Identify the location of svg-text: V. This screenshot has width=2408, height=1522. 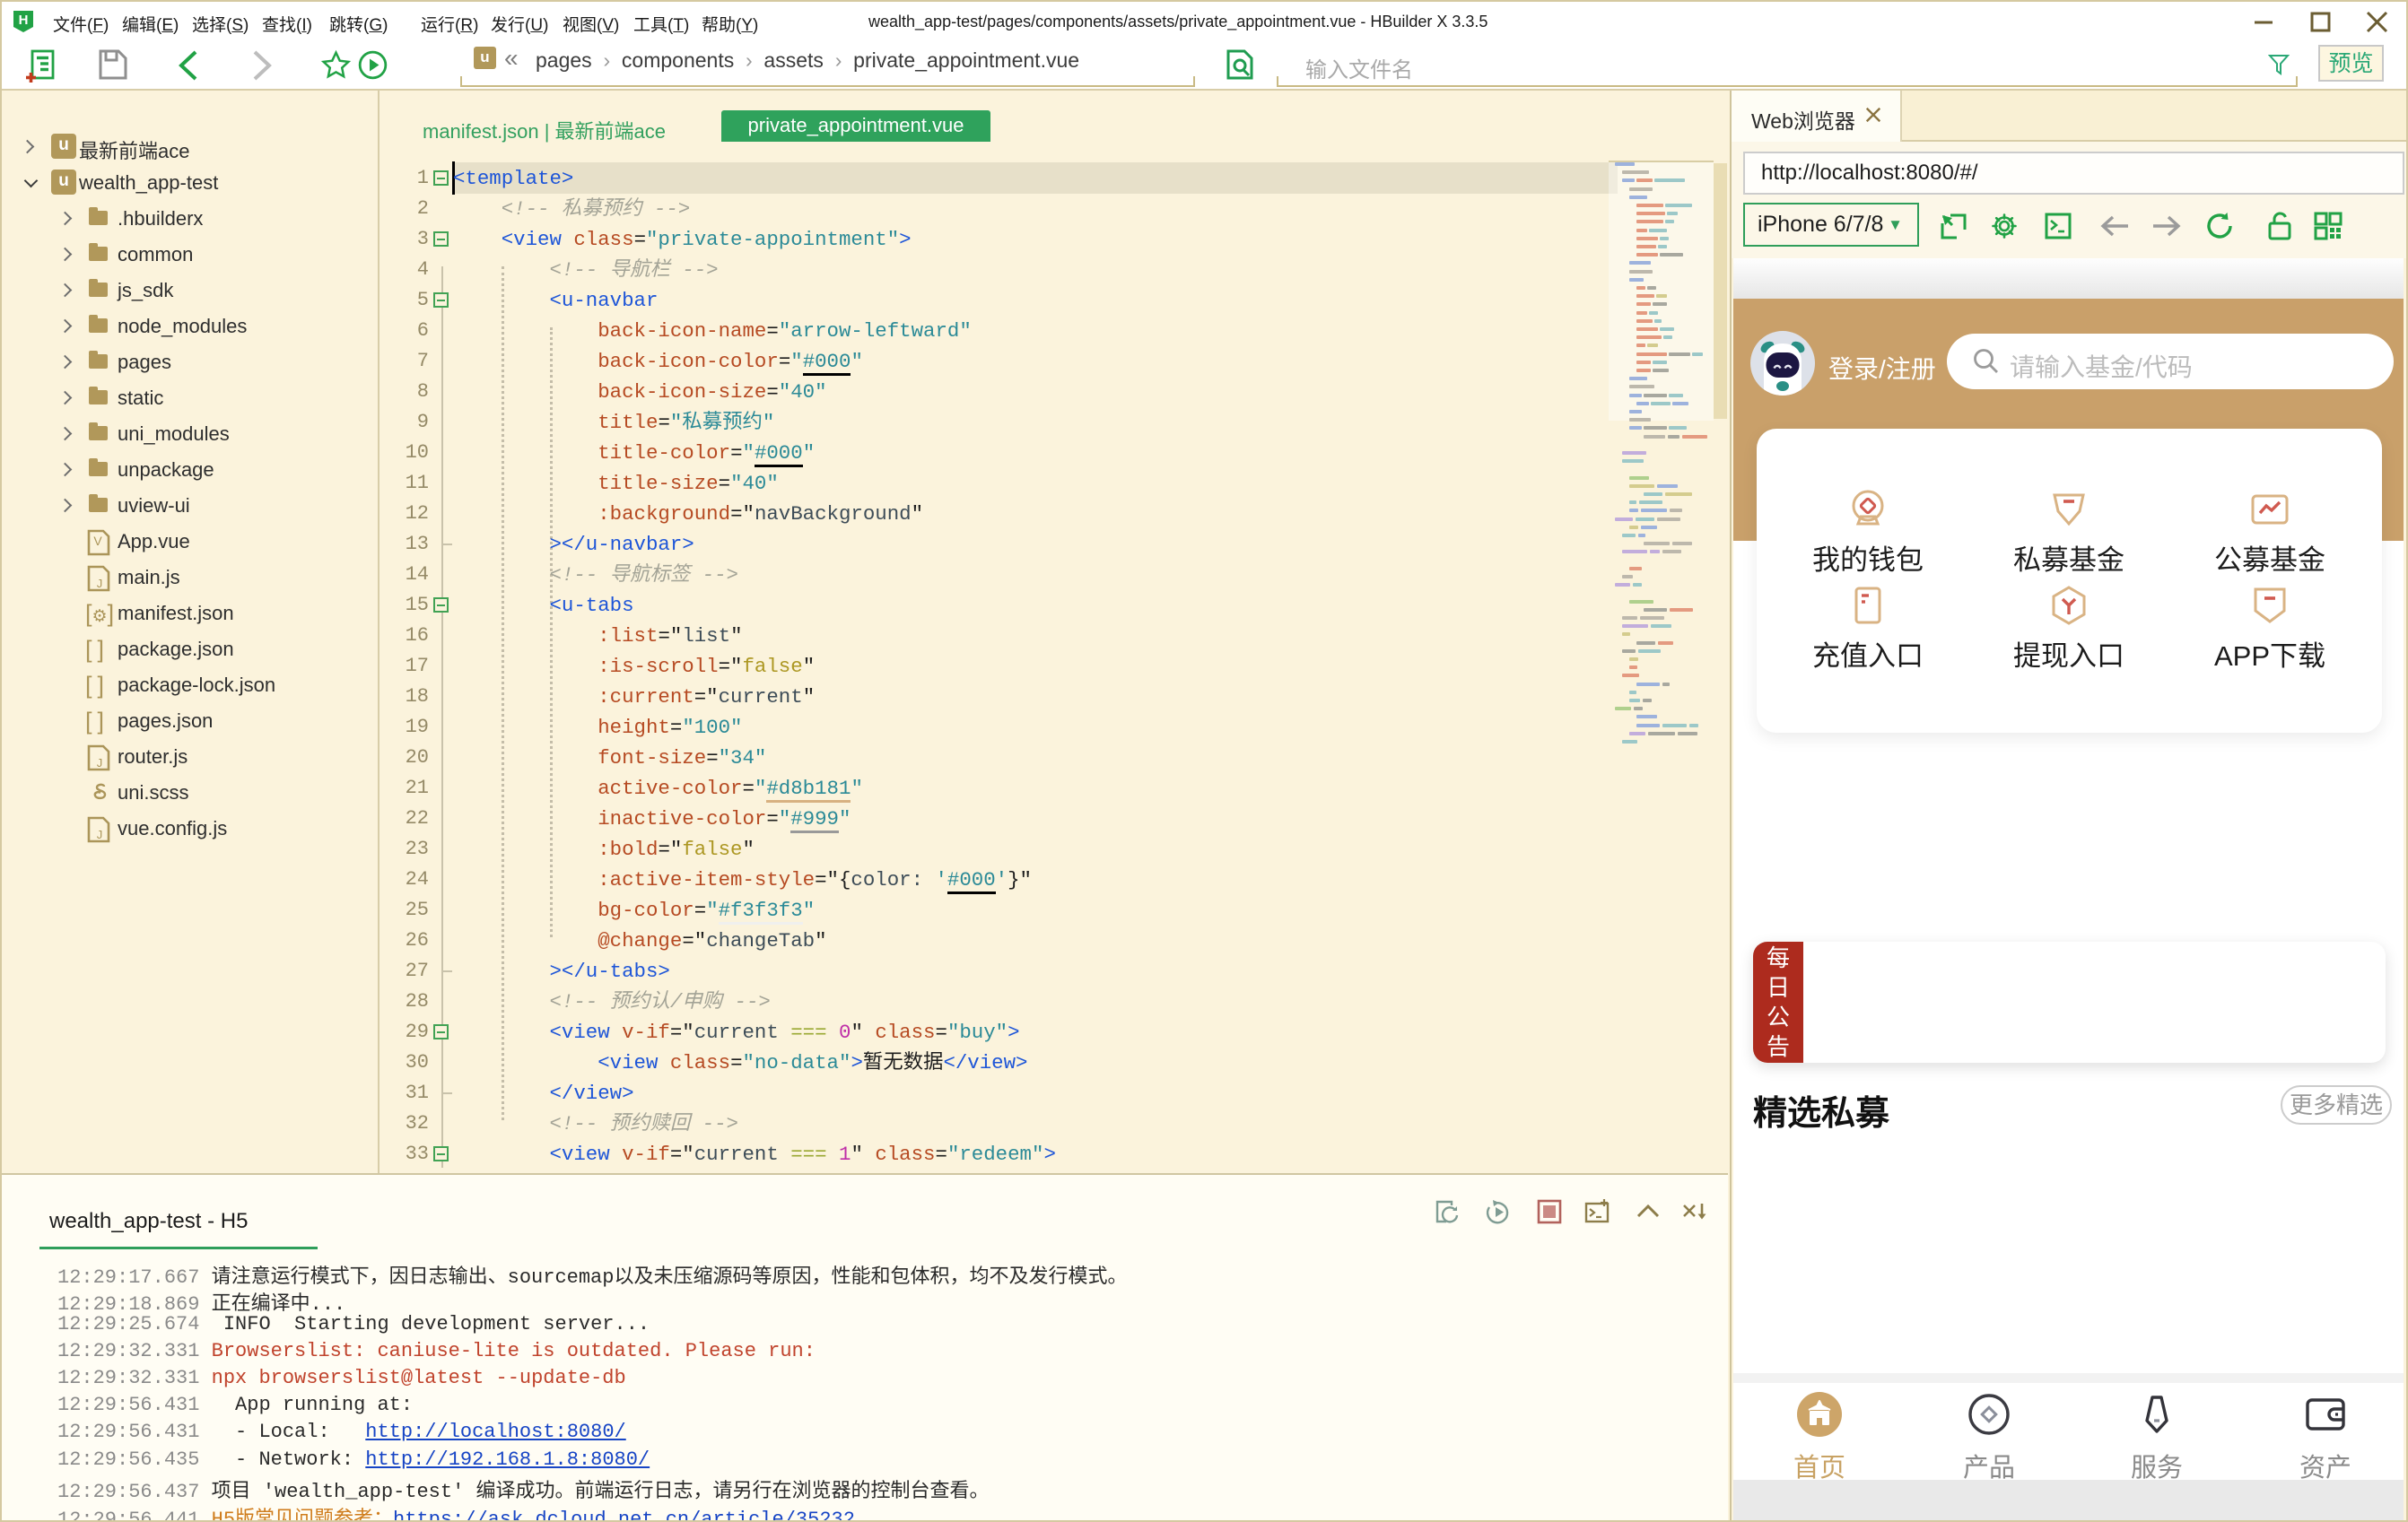
(97, 541).